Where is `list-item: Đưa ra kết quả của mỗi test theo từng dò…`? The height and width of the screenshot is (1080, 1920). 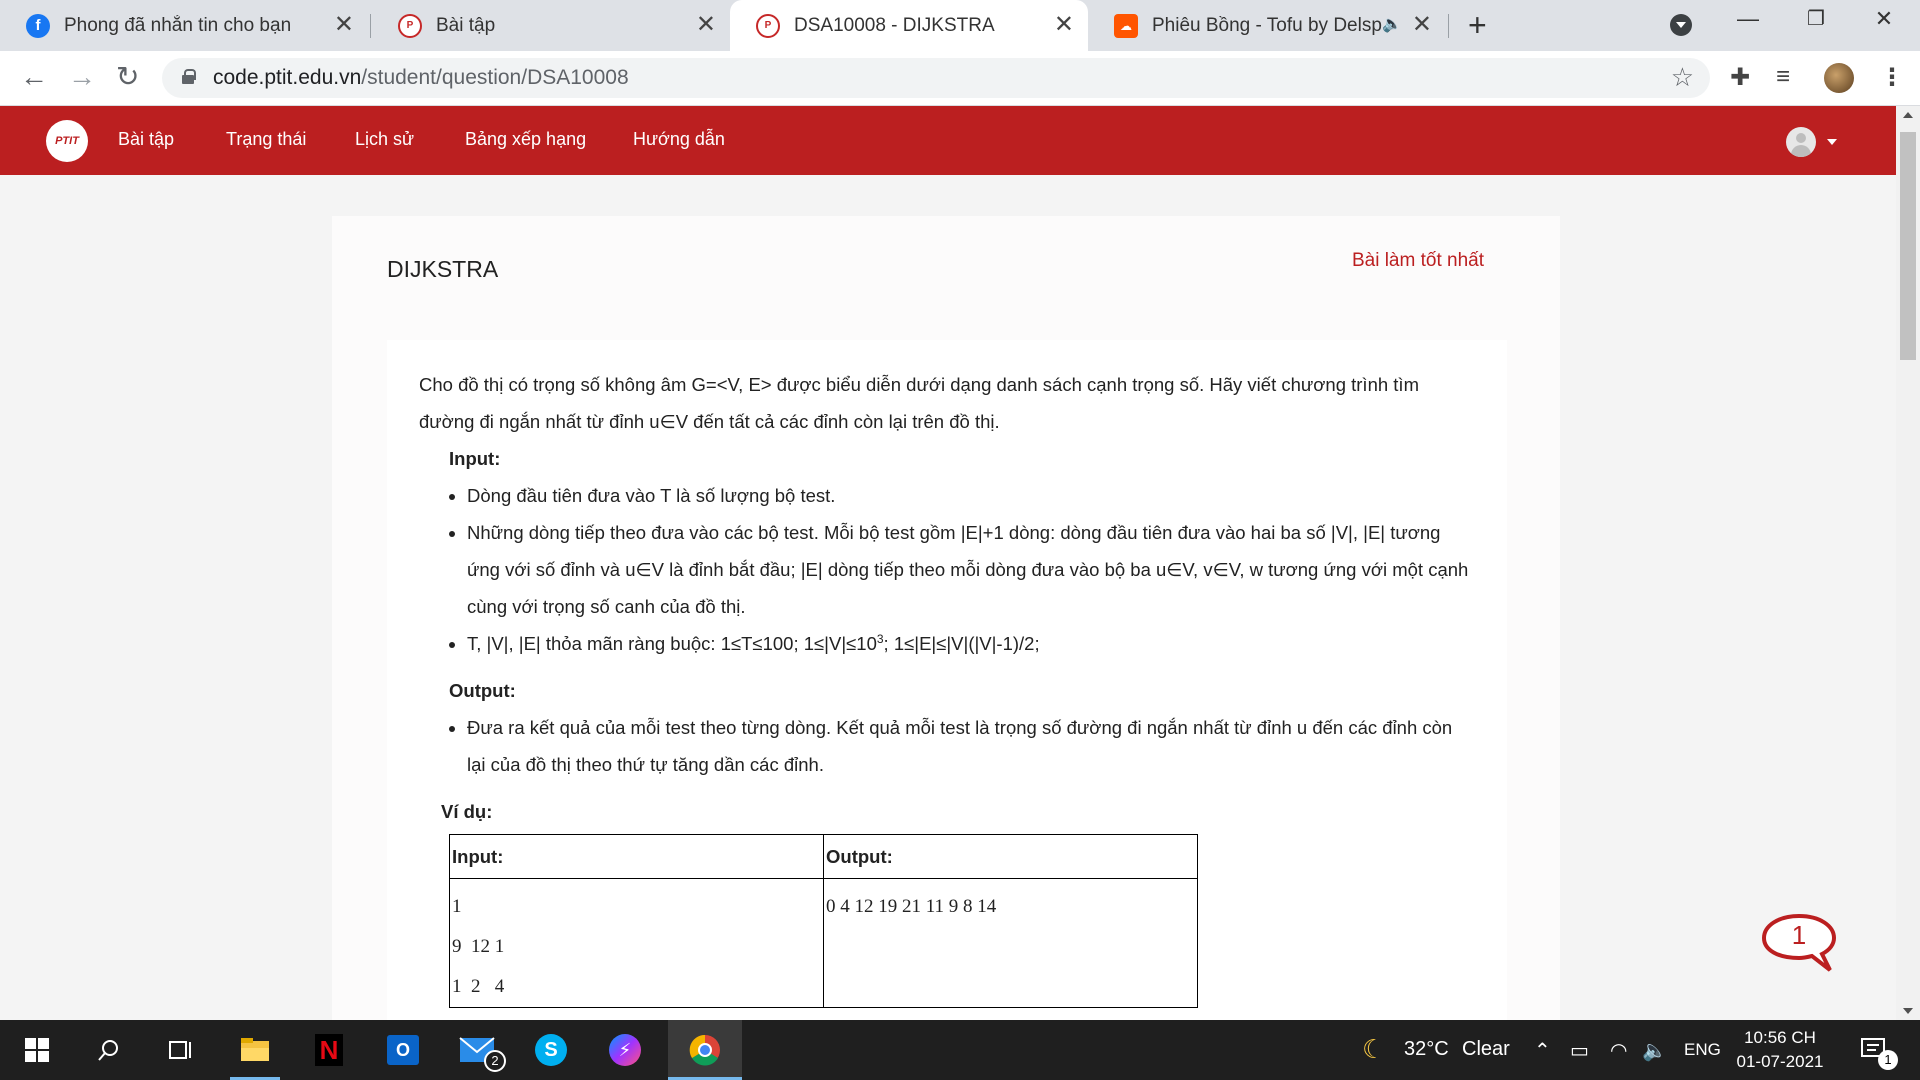 list-item: Đưa ra kết quả của mỗi test theo từng dò… is located at coordinates (971, 746).